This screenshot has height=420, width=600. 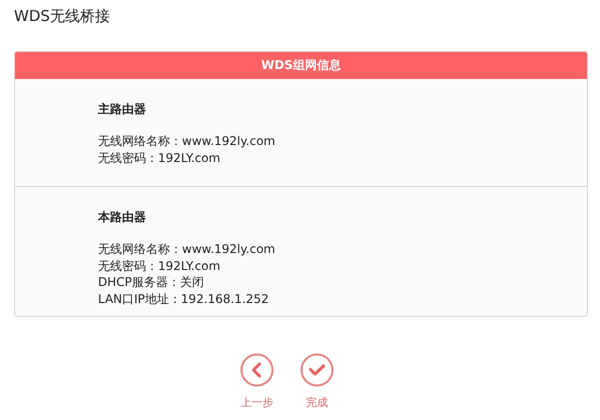 I want to click on panel-header: WDS组网信息, so click(x=301, y=65).